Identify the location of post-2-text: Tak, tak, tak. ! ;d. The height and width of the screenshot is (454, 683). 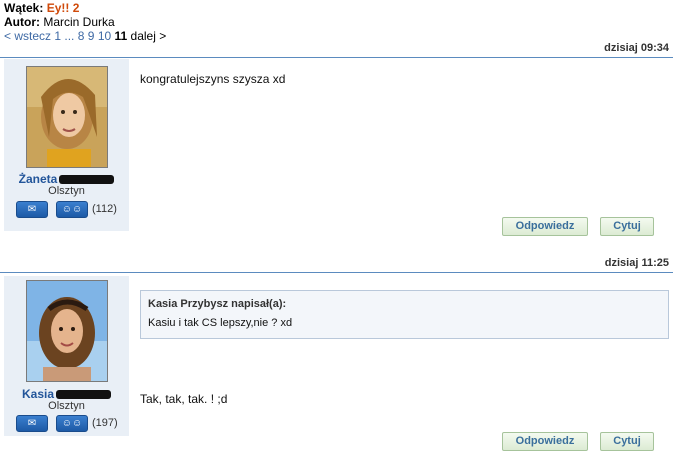
(184, 399).